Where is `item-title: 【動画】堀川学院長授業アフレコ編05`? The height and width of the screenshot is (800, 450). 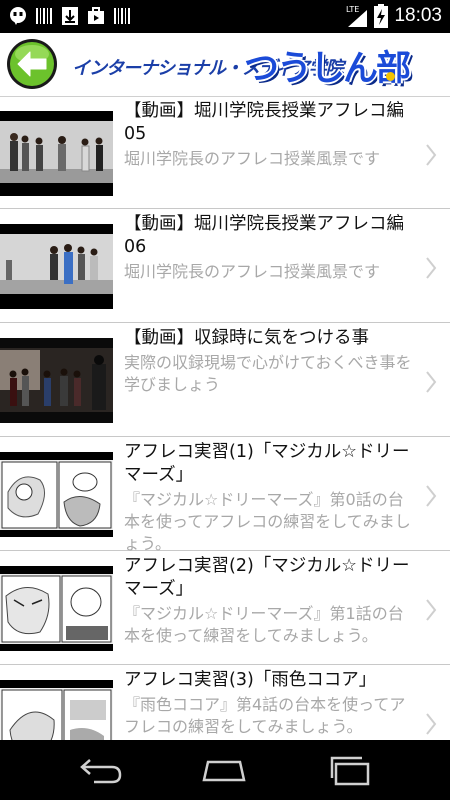 item-title: 【動画】堀川学院長授業アフレコ編05 is located at coordinates (264, 122).